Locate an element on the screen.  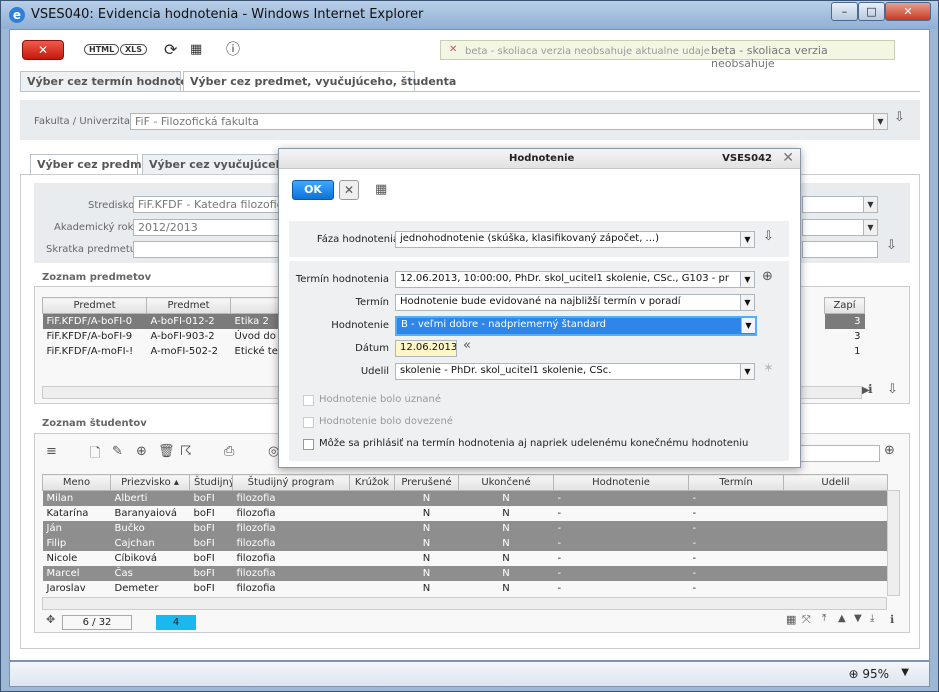
table-row: Katarína Baranyaiová boFI filozofia N N - - is located at coordinates (465, 513).